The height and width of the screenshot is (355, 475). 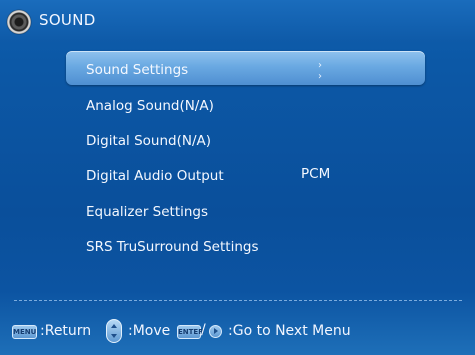 I want to click on enter-key-label: ENTER, so click(x=191, y=332).